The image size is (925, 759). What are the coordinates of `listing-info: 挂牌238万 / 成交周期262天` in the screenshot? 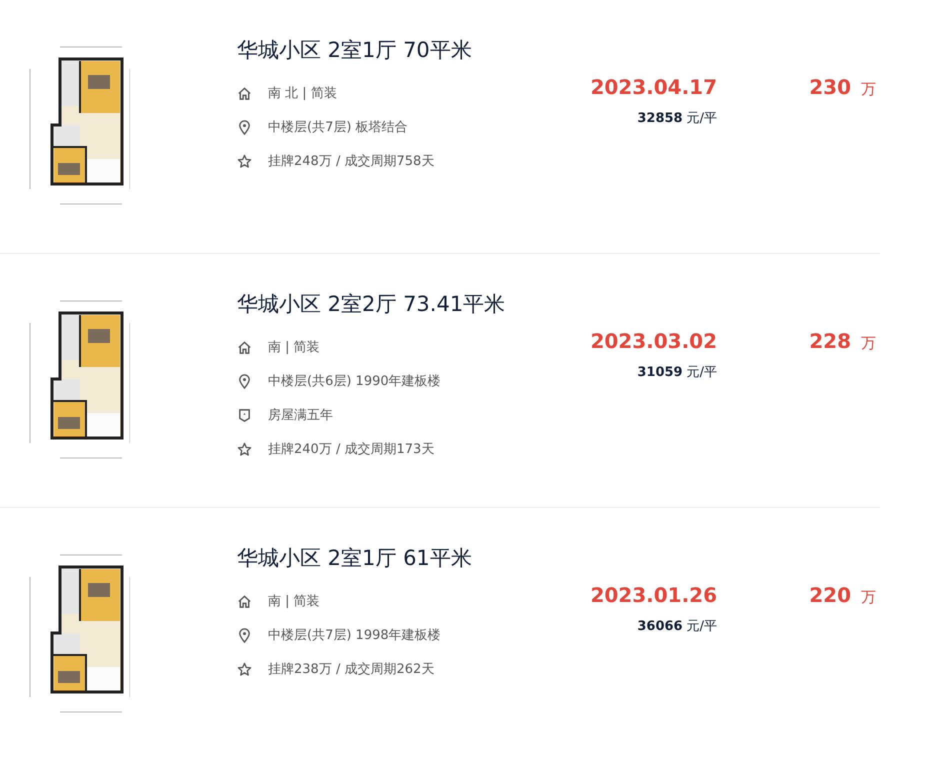 It's located at (351, 669).